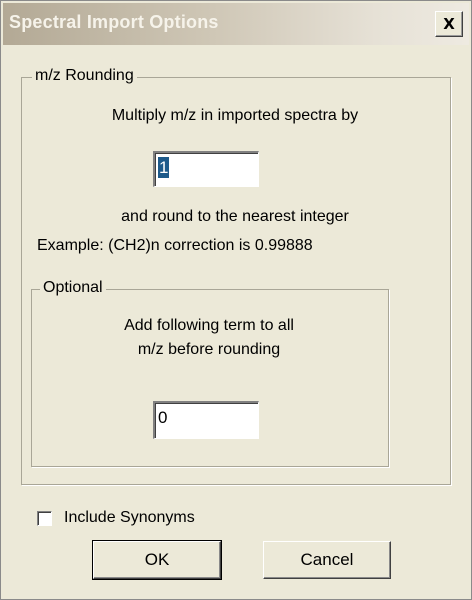 The height and width of the screenshot is (600, 472). What do you see at coordinates (209, 349) in the screenshot?
I see `add-term-instruction-line2: m/z before rounding` at bounding box center [209, 349].